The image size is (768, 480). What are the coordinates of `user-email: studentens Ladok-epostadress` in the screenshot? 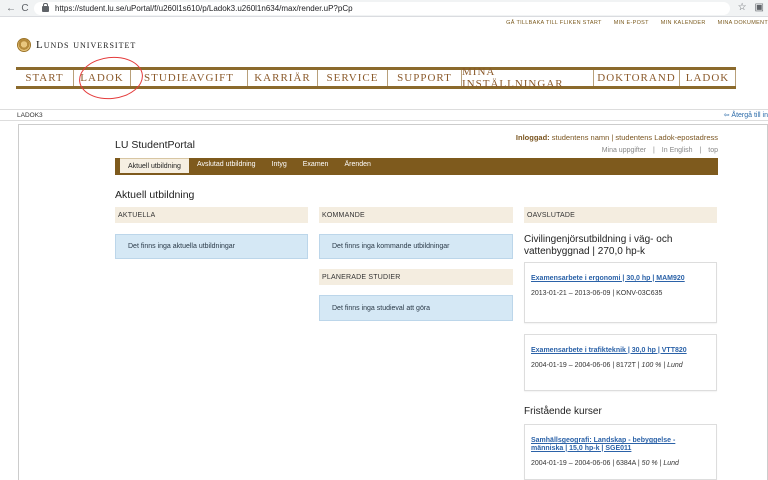 It's located at (666, 137).